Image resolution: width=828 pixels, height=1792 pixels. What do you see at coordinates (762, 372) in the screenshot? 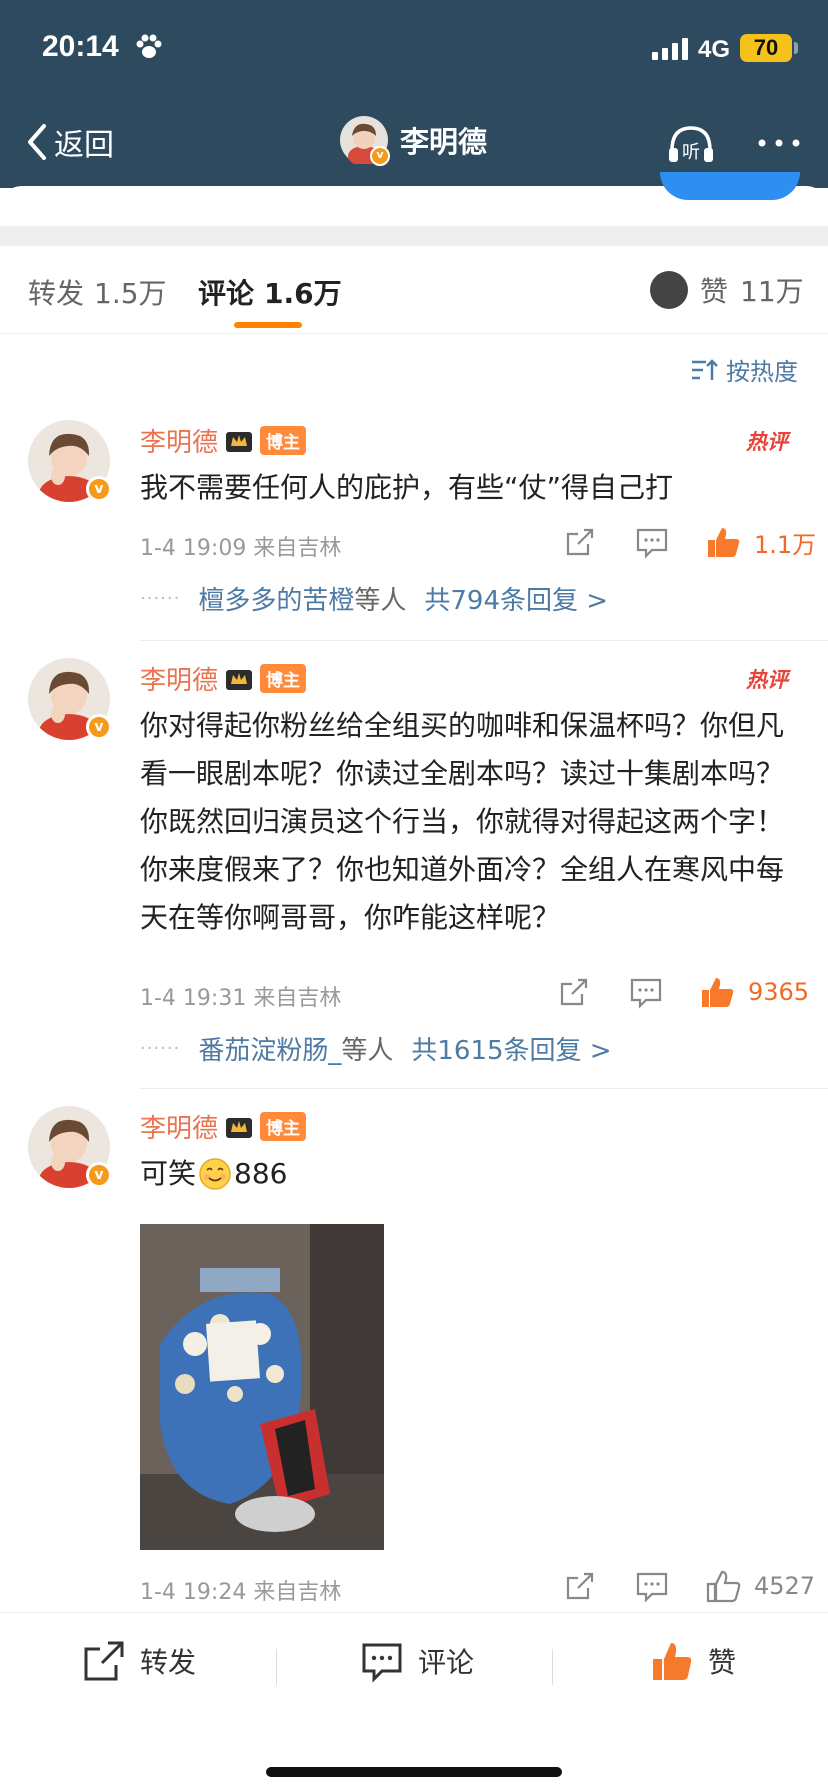
I see `sort-label: 按热度` at bounding box center [762, 372].